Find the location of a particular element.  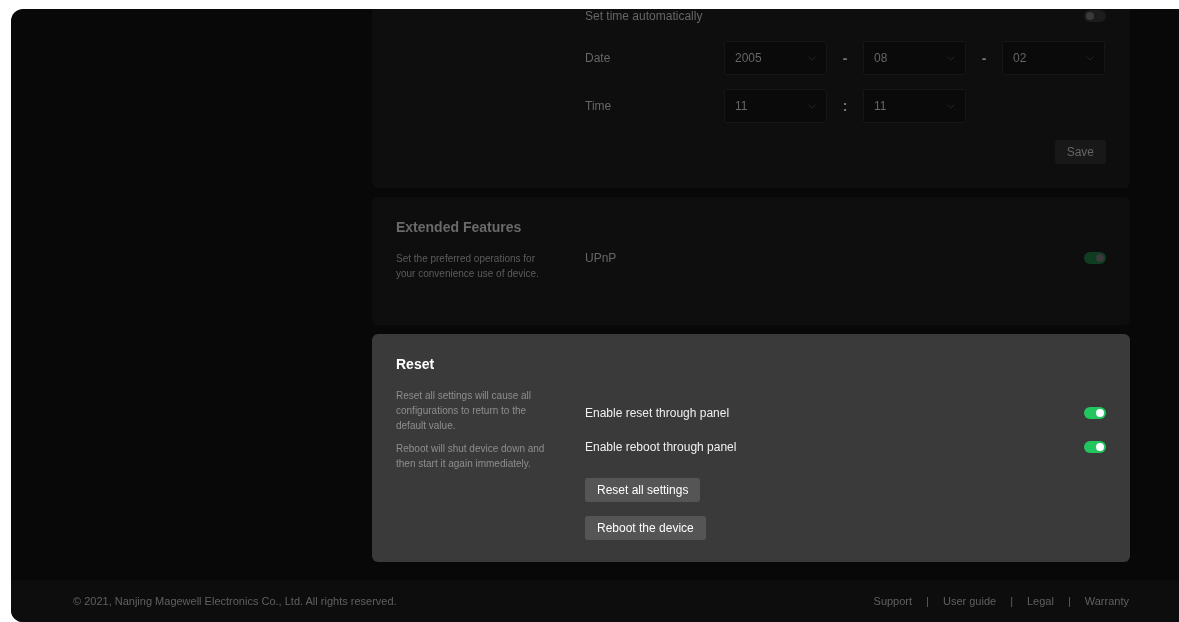

footer-link: User guide is located at coordinates (969, 601).